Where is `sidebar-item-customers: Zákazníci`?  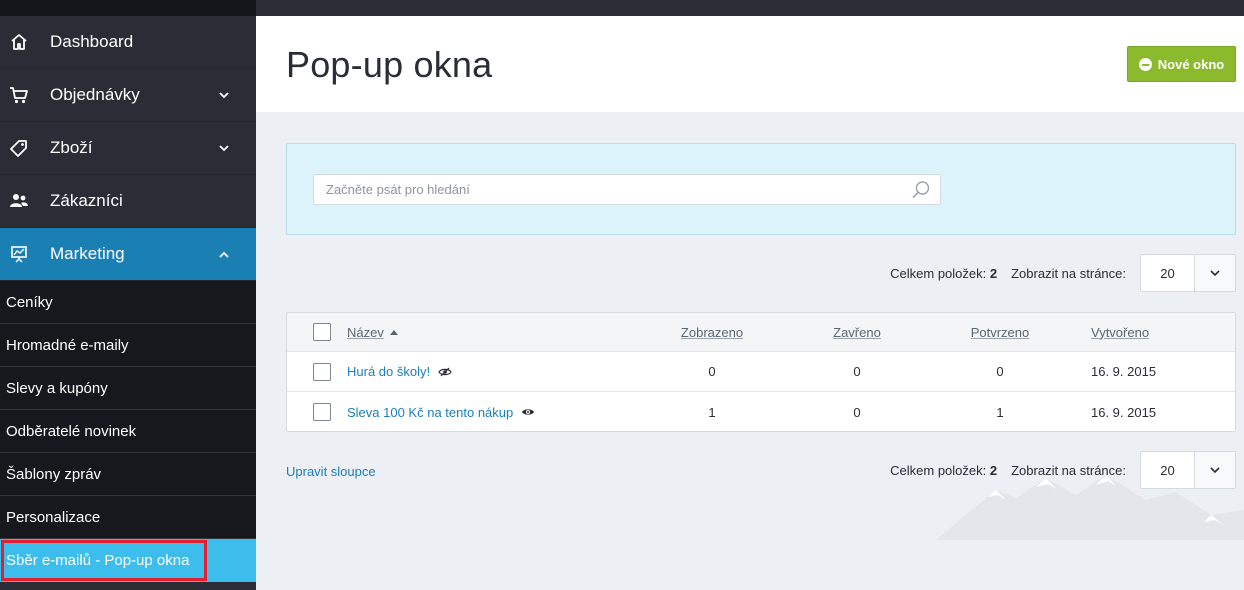
sidebar-item-customers: Zákazníci is located at coordinates (128, 201).